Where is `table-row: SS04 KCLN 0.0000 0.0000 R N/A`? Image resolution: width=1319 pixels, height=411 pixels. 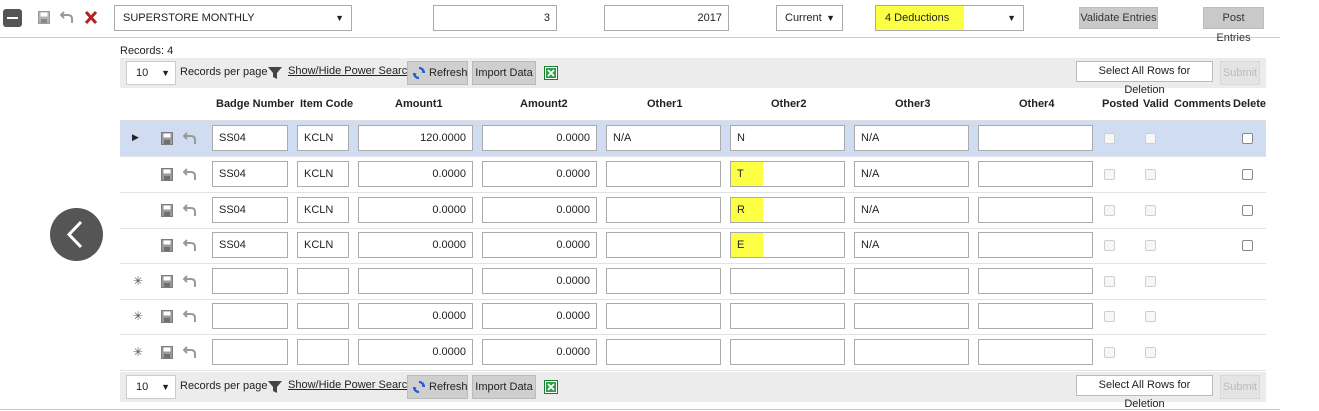 table-row: SS04 KCLN 0.0000 0.0000 R N/A is located at coordinates (693, 211).